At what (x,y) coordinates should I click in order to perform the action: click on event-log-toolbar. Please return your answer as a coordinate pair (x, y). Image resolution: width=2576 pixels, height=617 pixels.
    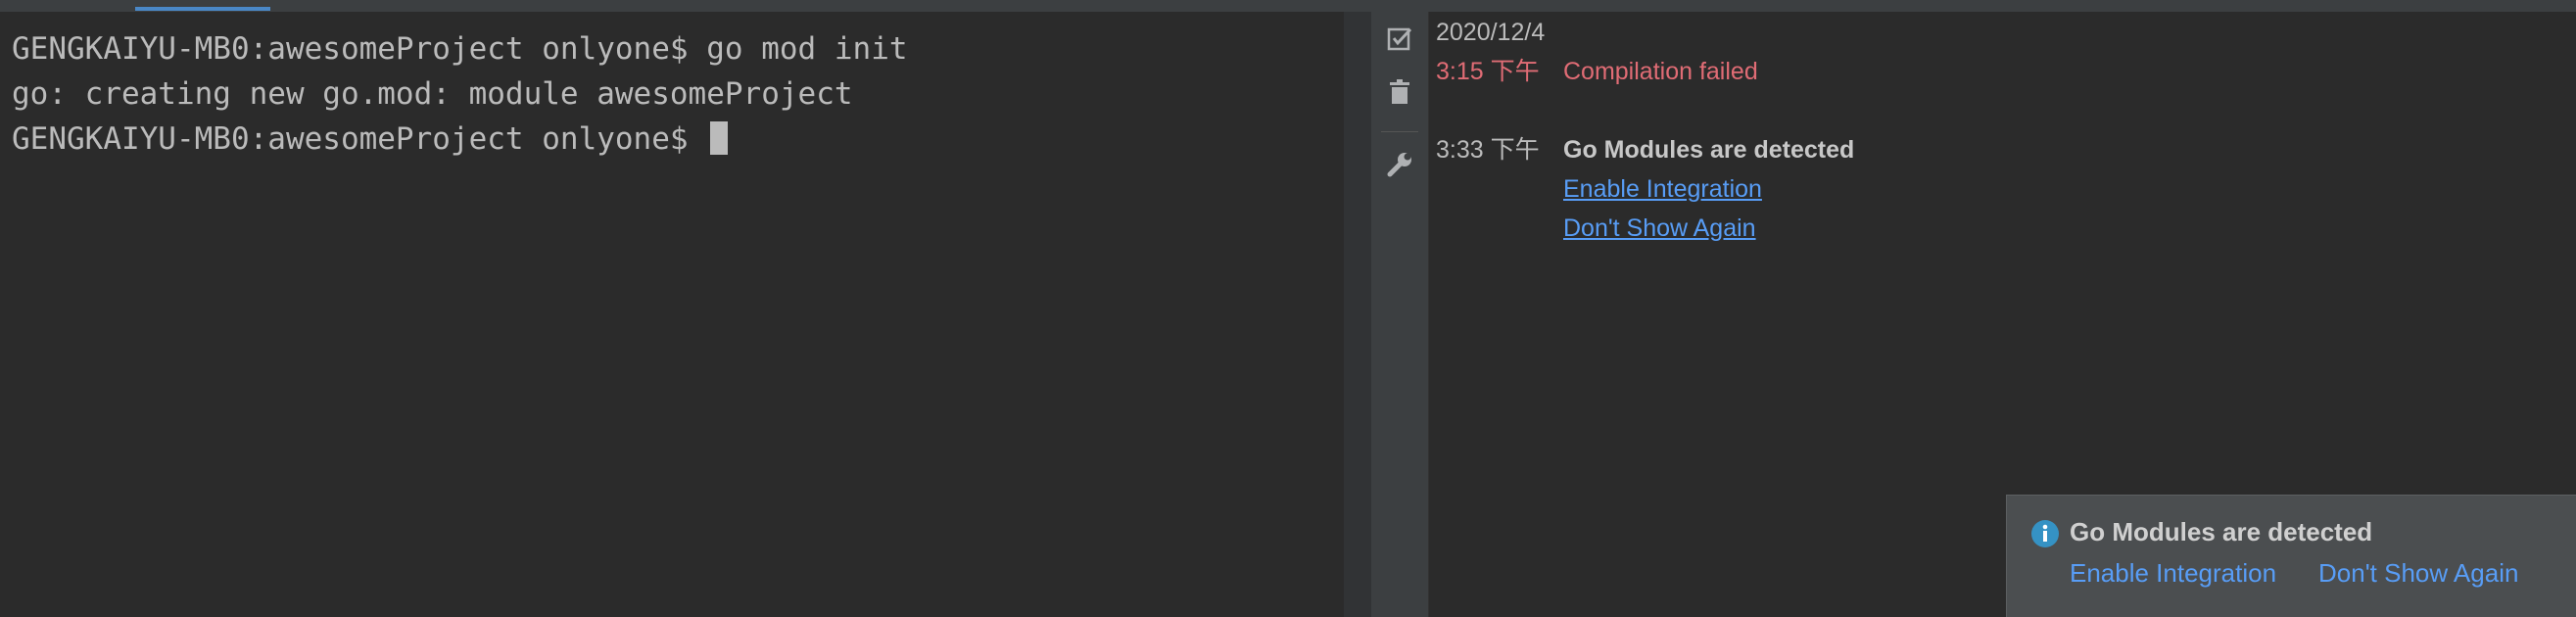
    Looking at the image, I should click on (1400, 314).